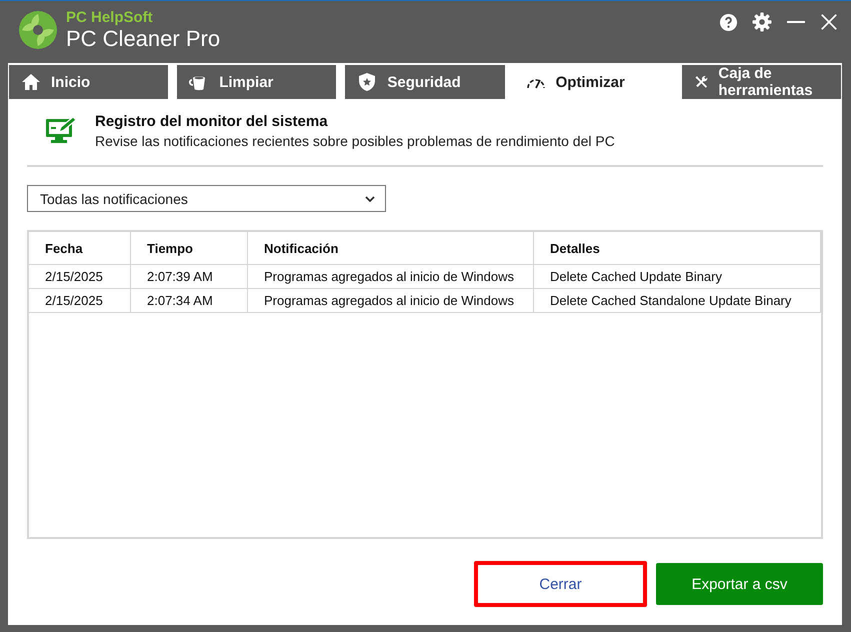 The height and width of the screenshot is (632, 851). What do you see at coordinates (425, 82) in the screenshot?
I see `tab: Seguridad` at bounding box center [425, 82].